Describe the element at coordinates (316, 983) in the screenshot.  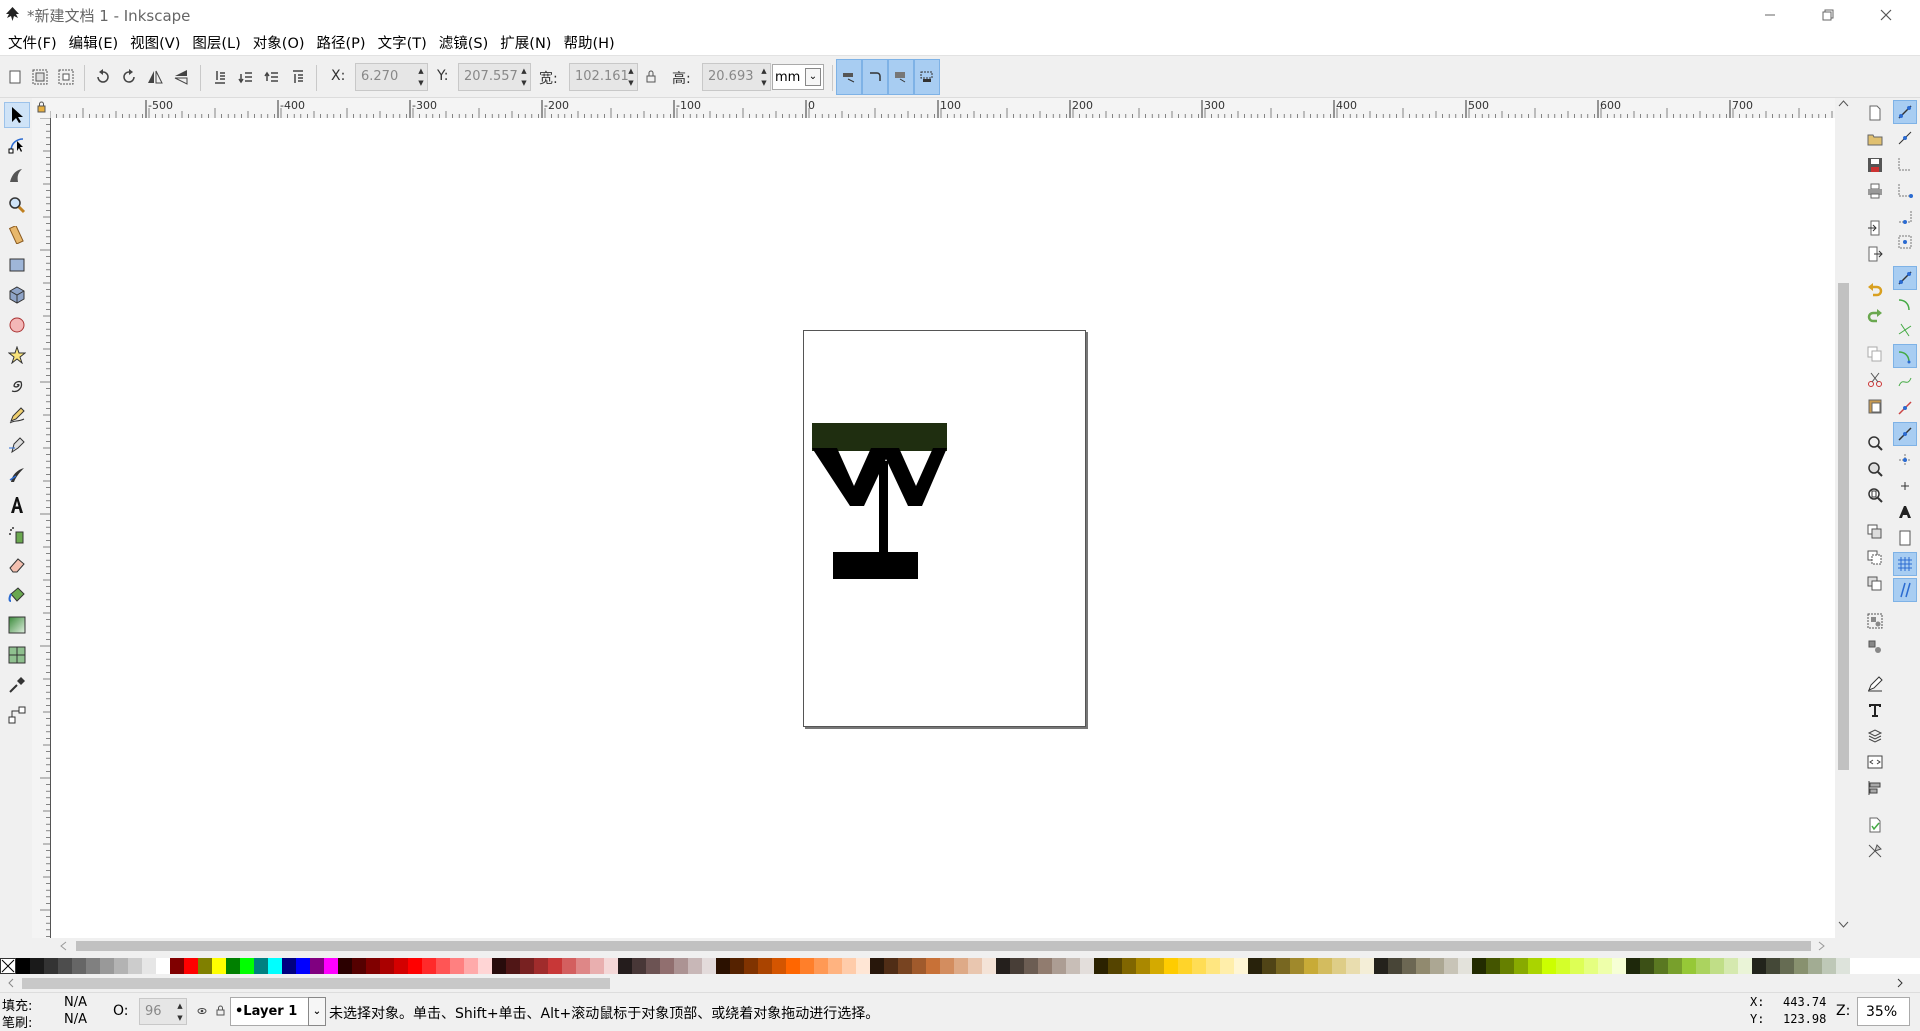
I see `palette-scroll-thumb` at that location.